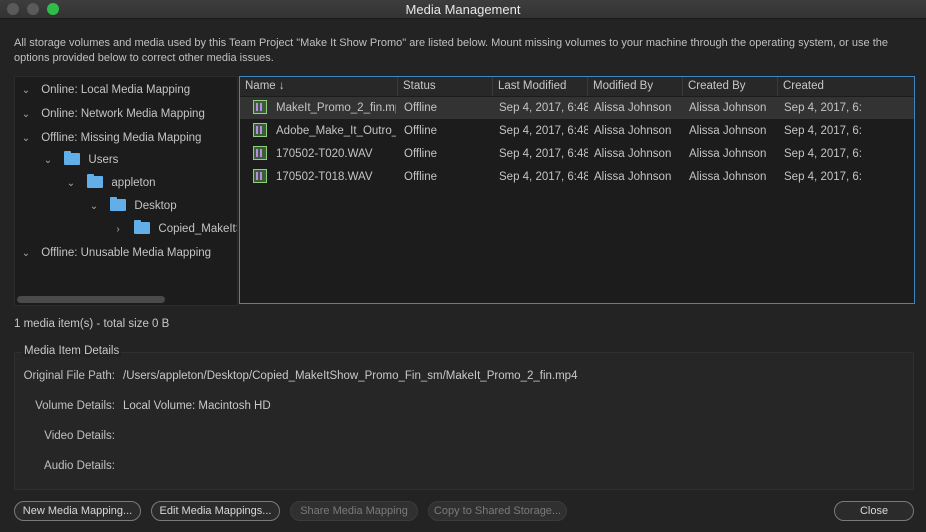 The height and width of the screenshot is (532, 926). Describe the element at coordinates (121, 138) in the screenshot. I see `tree-label: Offline: Missing Media Mapping` at that location.